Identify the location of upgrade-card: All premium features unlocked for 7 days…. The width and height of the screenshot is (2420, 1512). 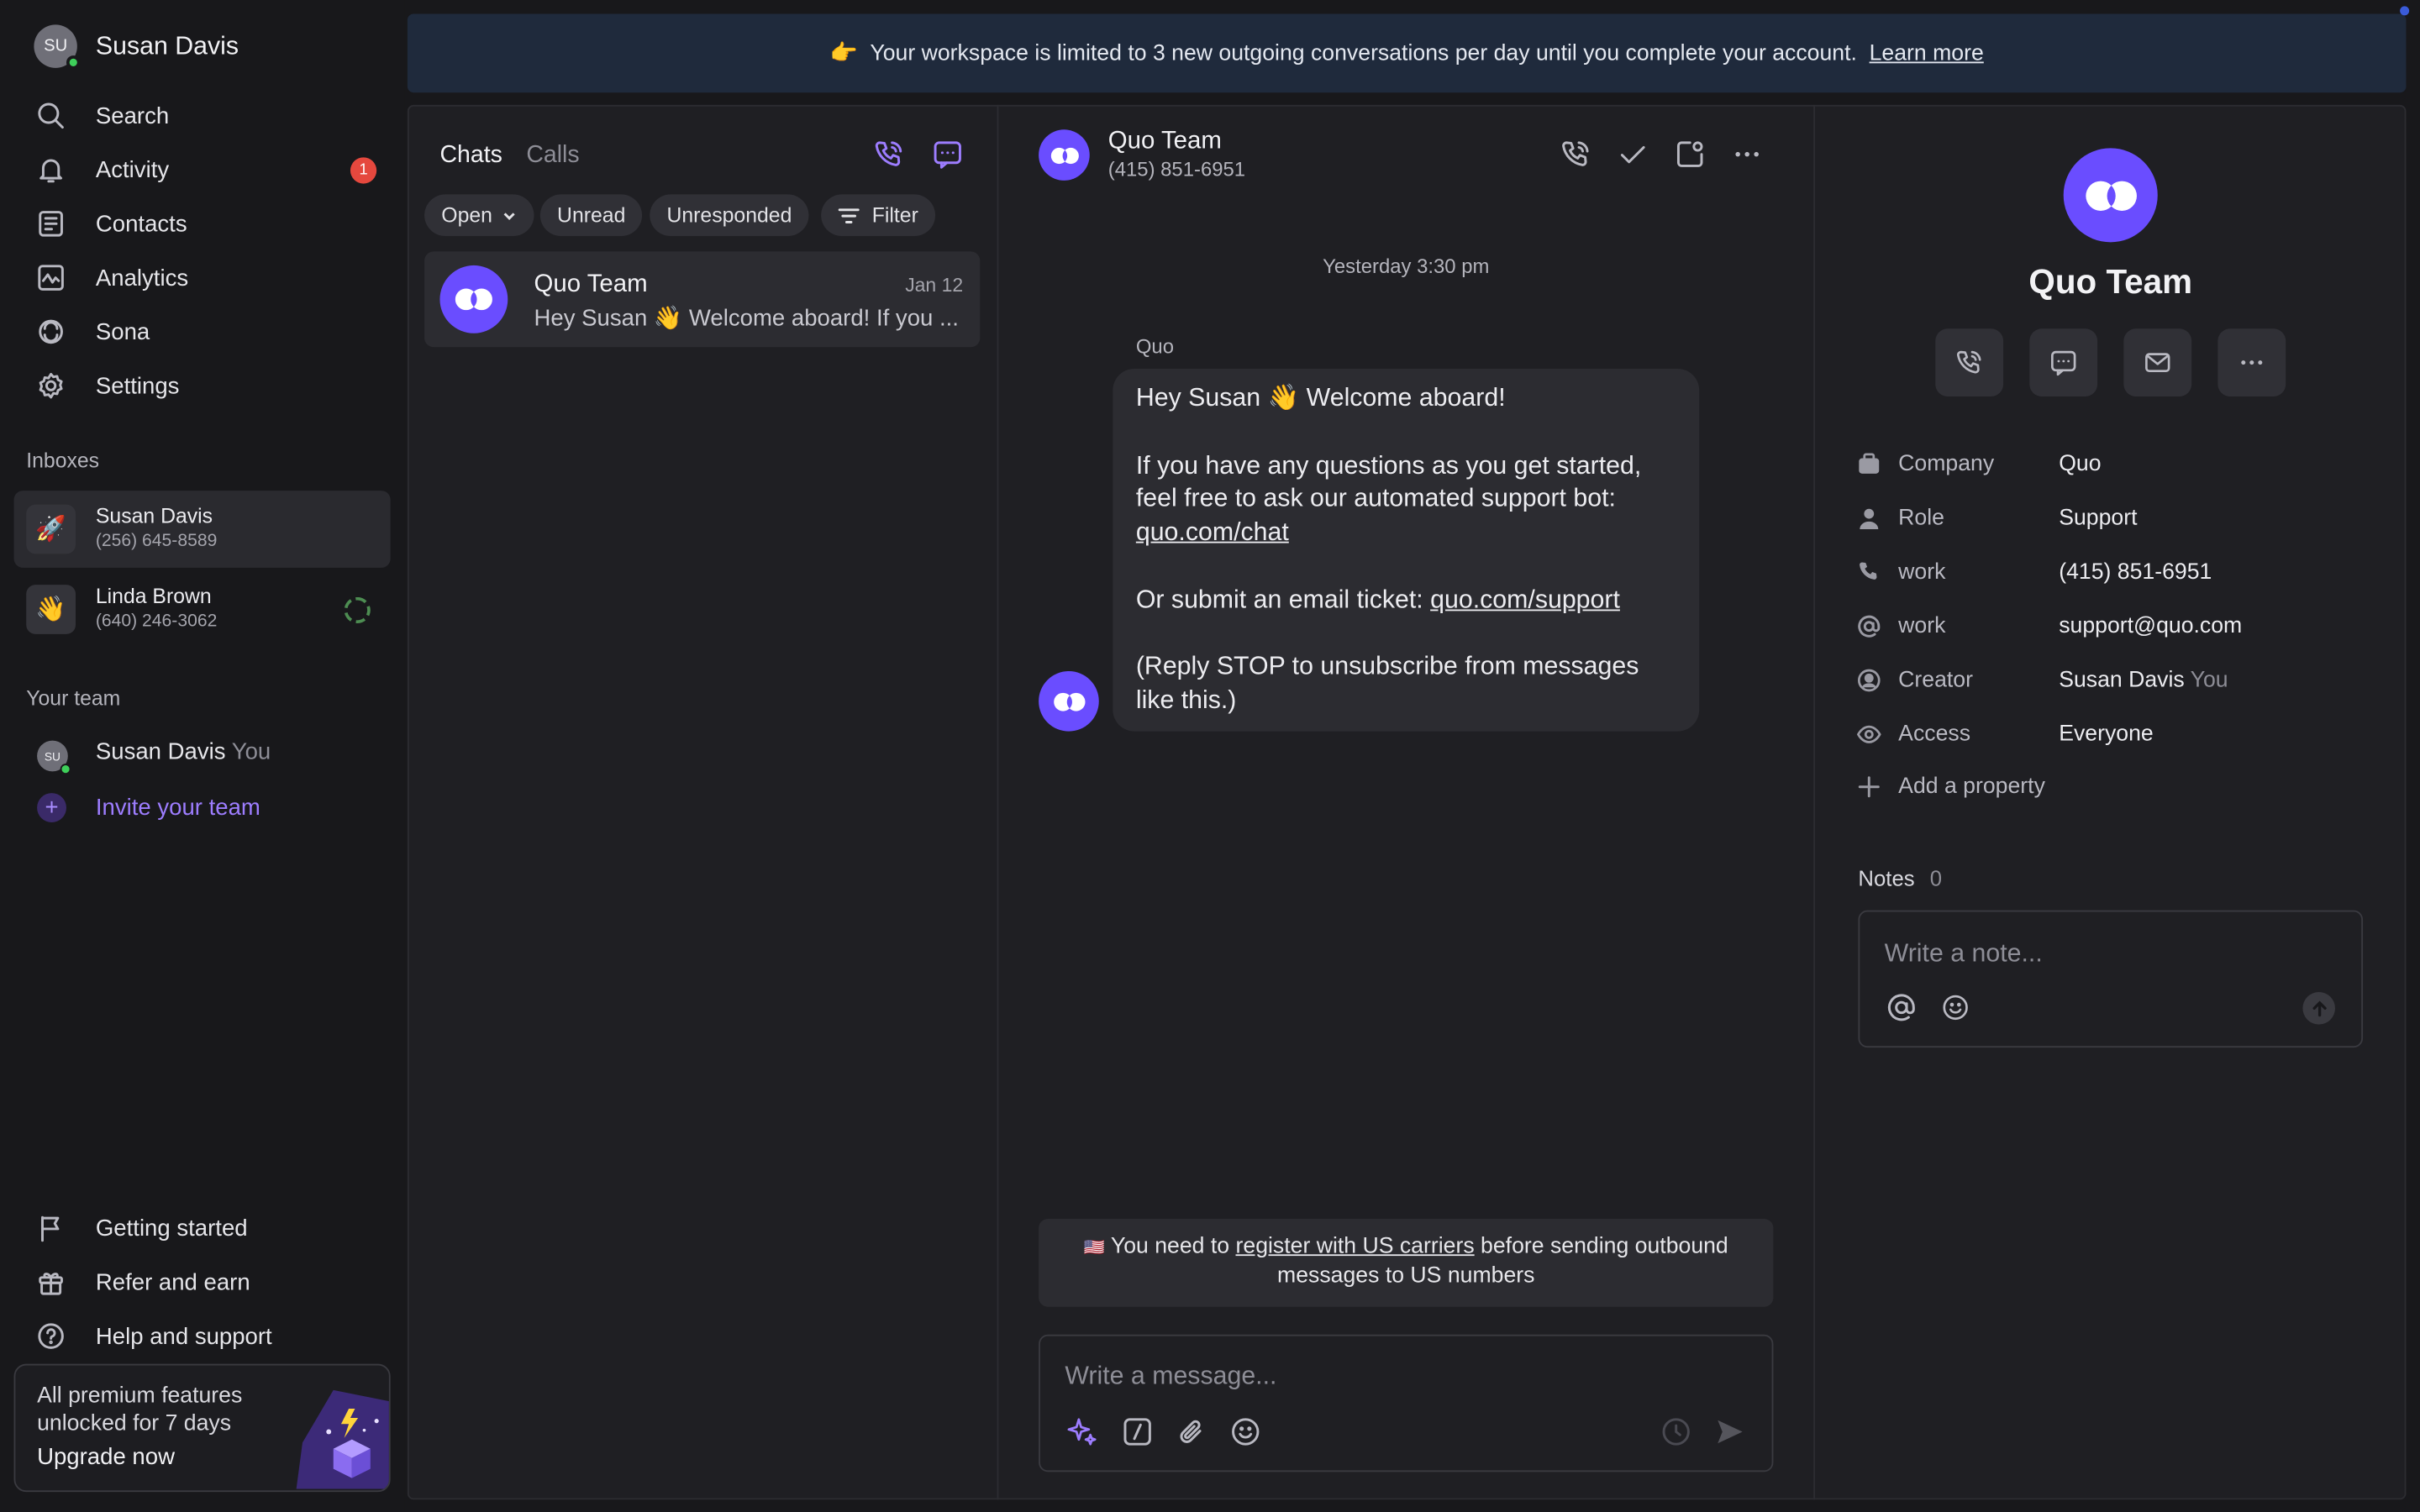
(202, 1428).